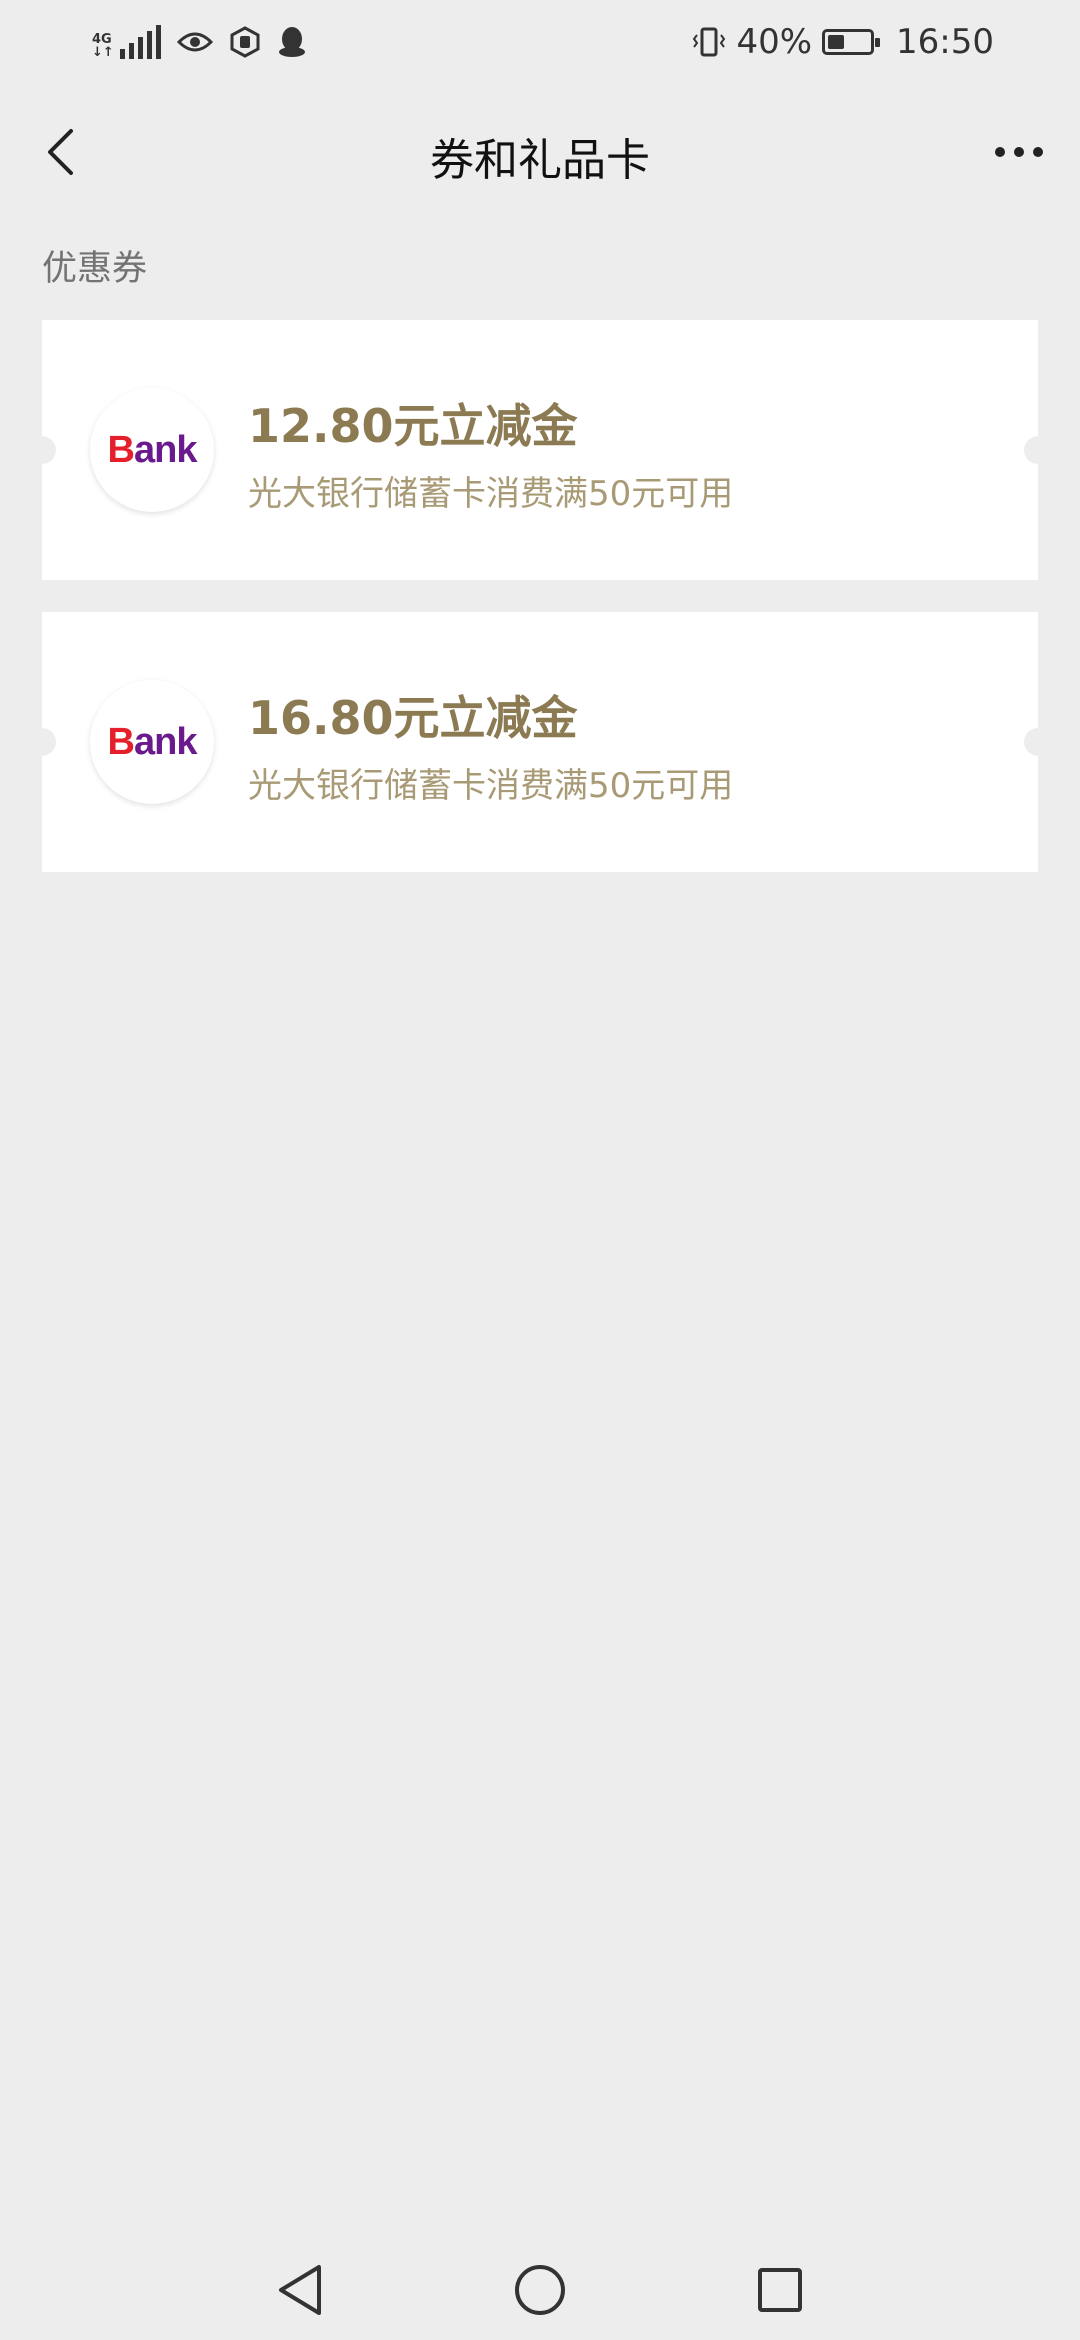  Describe the element at coordinates (291, 42) in the screenshot. I see `qq-penguin-icon` at that location.